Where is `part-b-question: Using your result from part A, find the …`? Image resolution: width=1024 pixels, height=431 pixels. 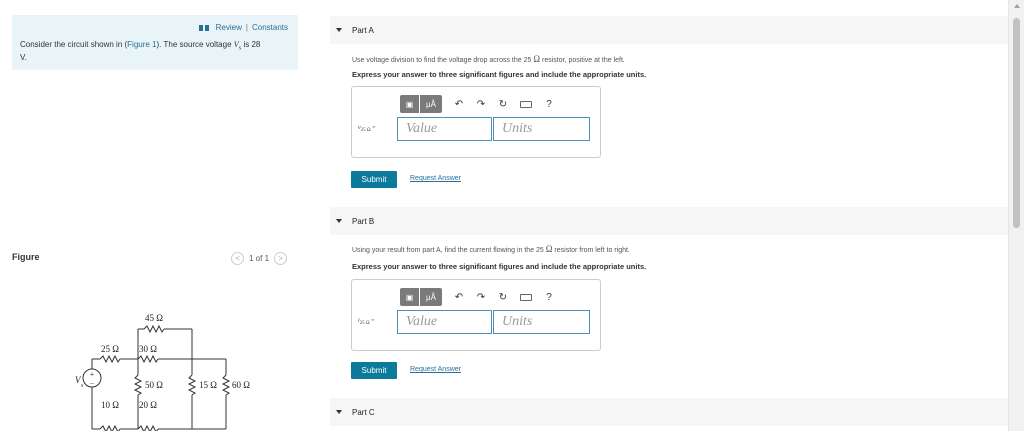
part-b-question: Using your result from part A, find the … is located at coordinates (491, 249).